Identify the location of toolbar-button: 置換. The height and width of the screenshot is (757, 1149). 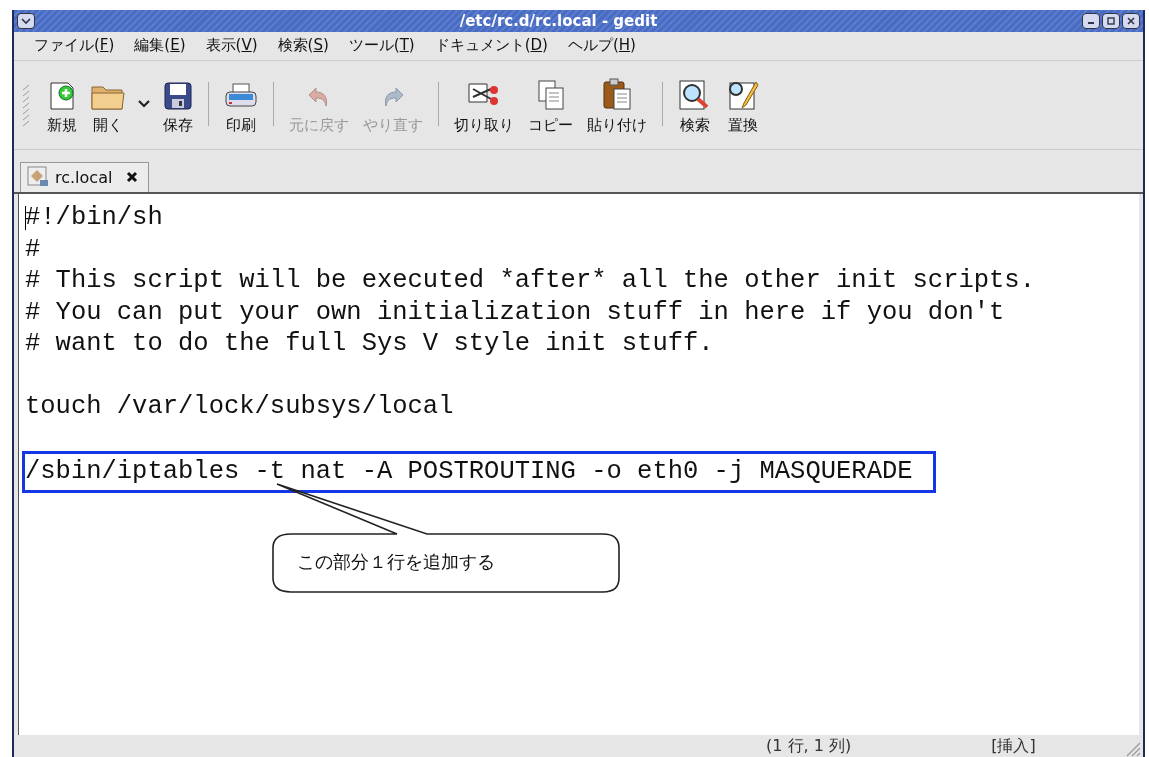
(743, 104).